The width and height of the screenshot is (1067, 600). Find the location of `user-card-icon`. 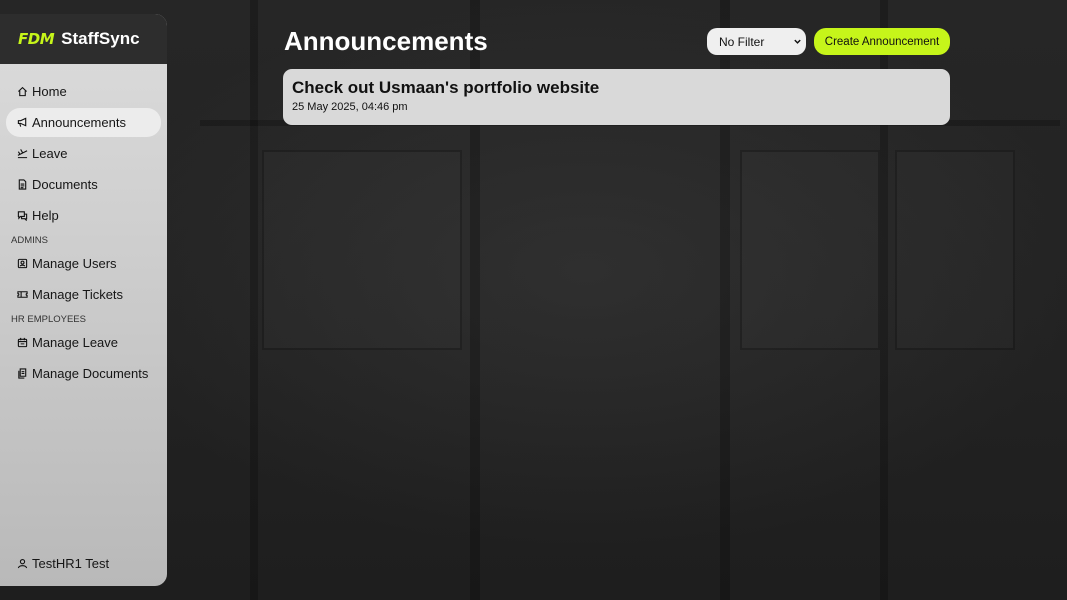

user-card-icon is located at coordinates (22, 264).